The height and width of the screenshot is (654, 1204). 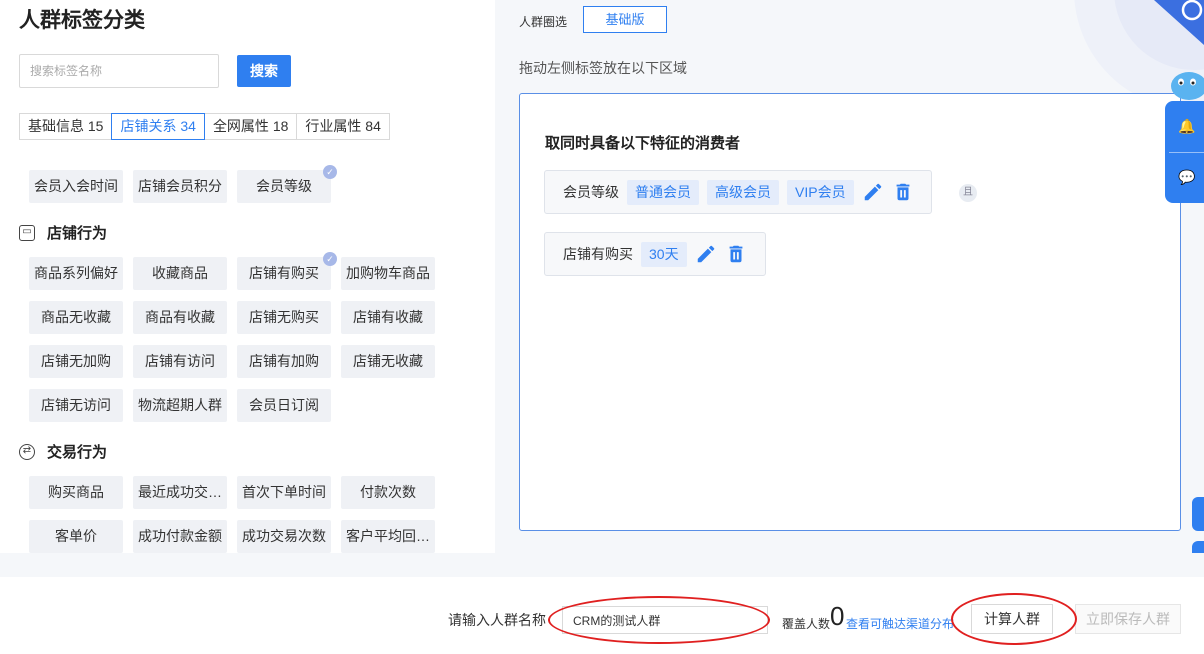 I want to click on section-store-behavior: ▭ 店铺行为, so click(x=63, y=232).